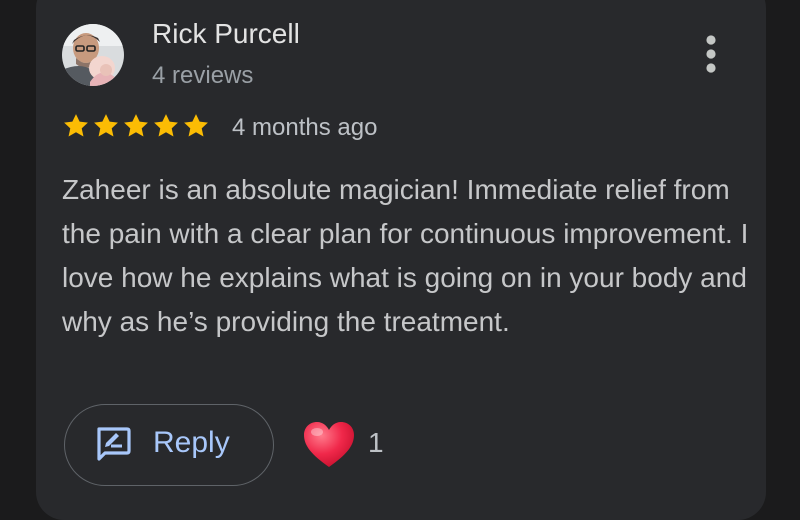 This screenshot has height=520, width=800. I want to click on rate-review-icon, so click(114, 444).